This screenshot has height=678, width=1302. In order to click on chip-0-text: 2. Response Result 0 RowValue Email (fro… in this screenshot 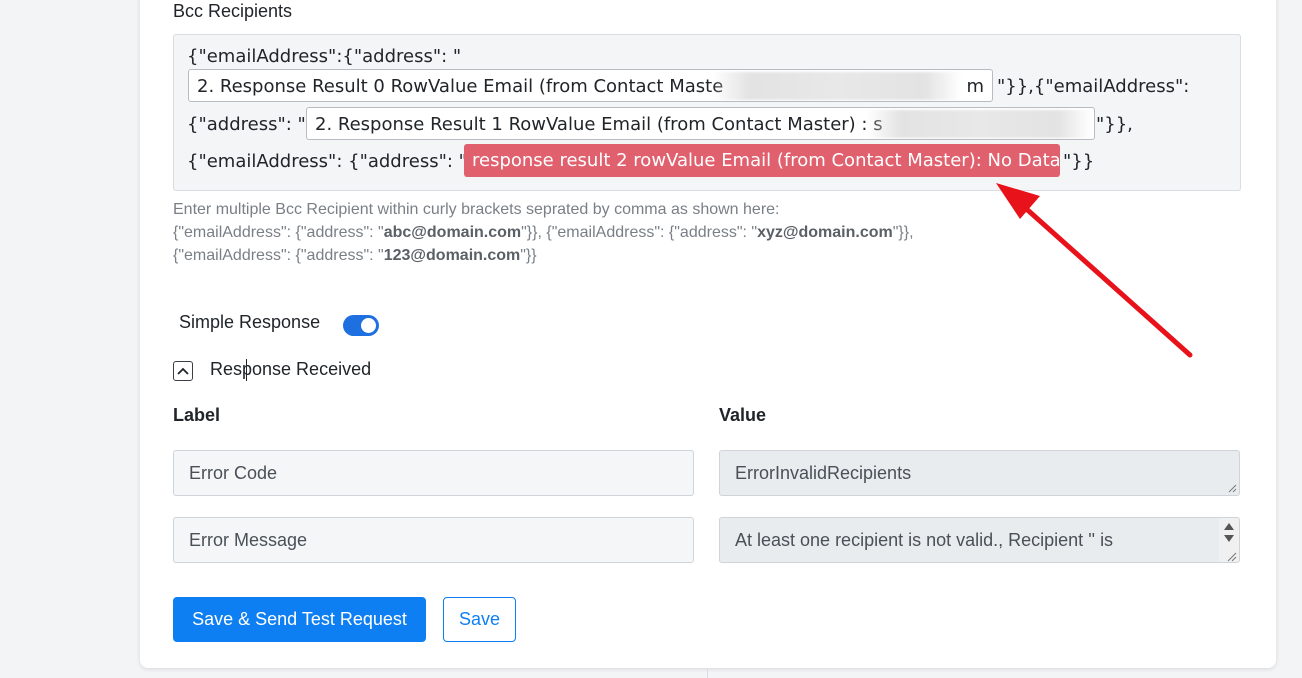, I will do `click(460, 86)`.